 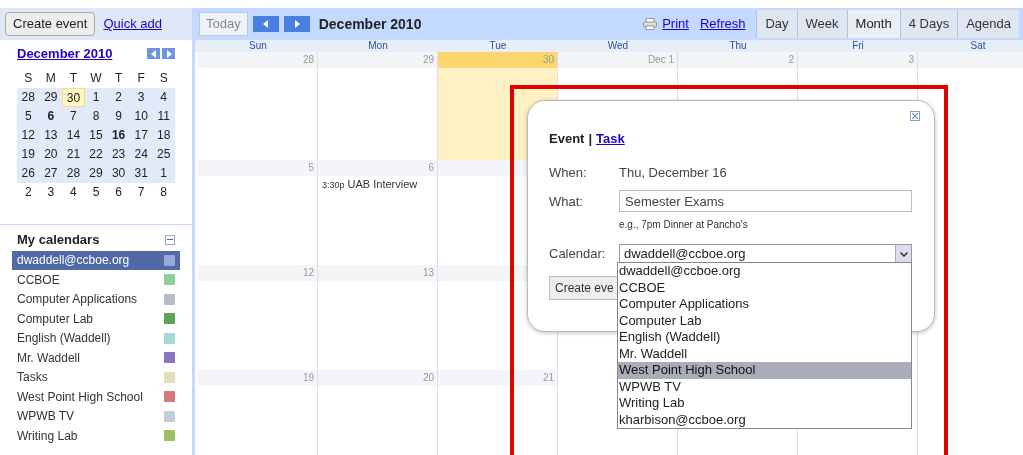 I want to click on day-number: 3, so click(x=911, y=60).